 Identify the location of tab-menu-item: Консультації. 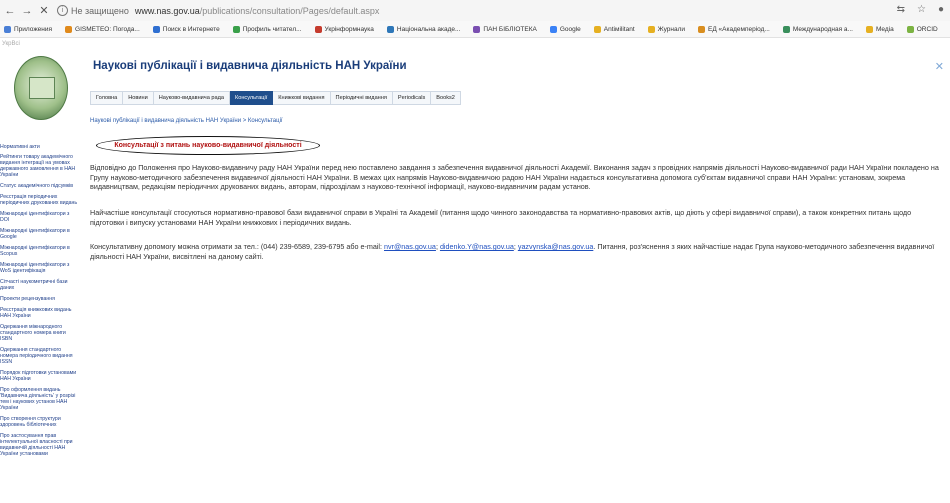
(251, 98).